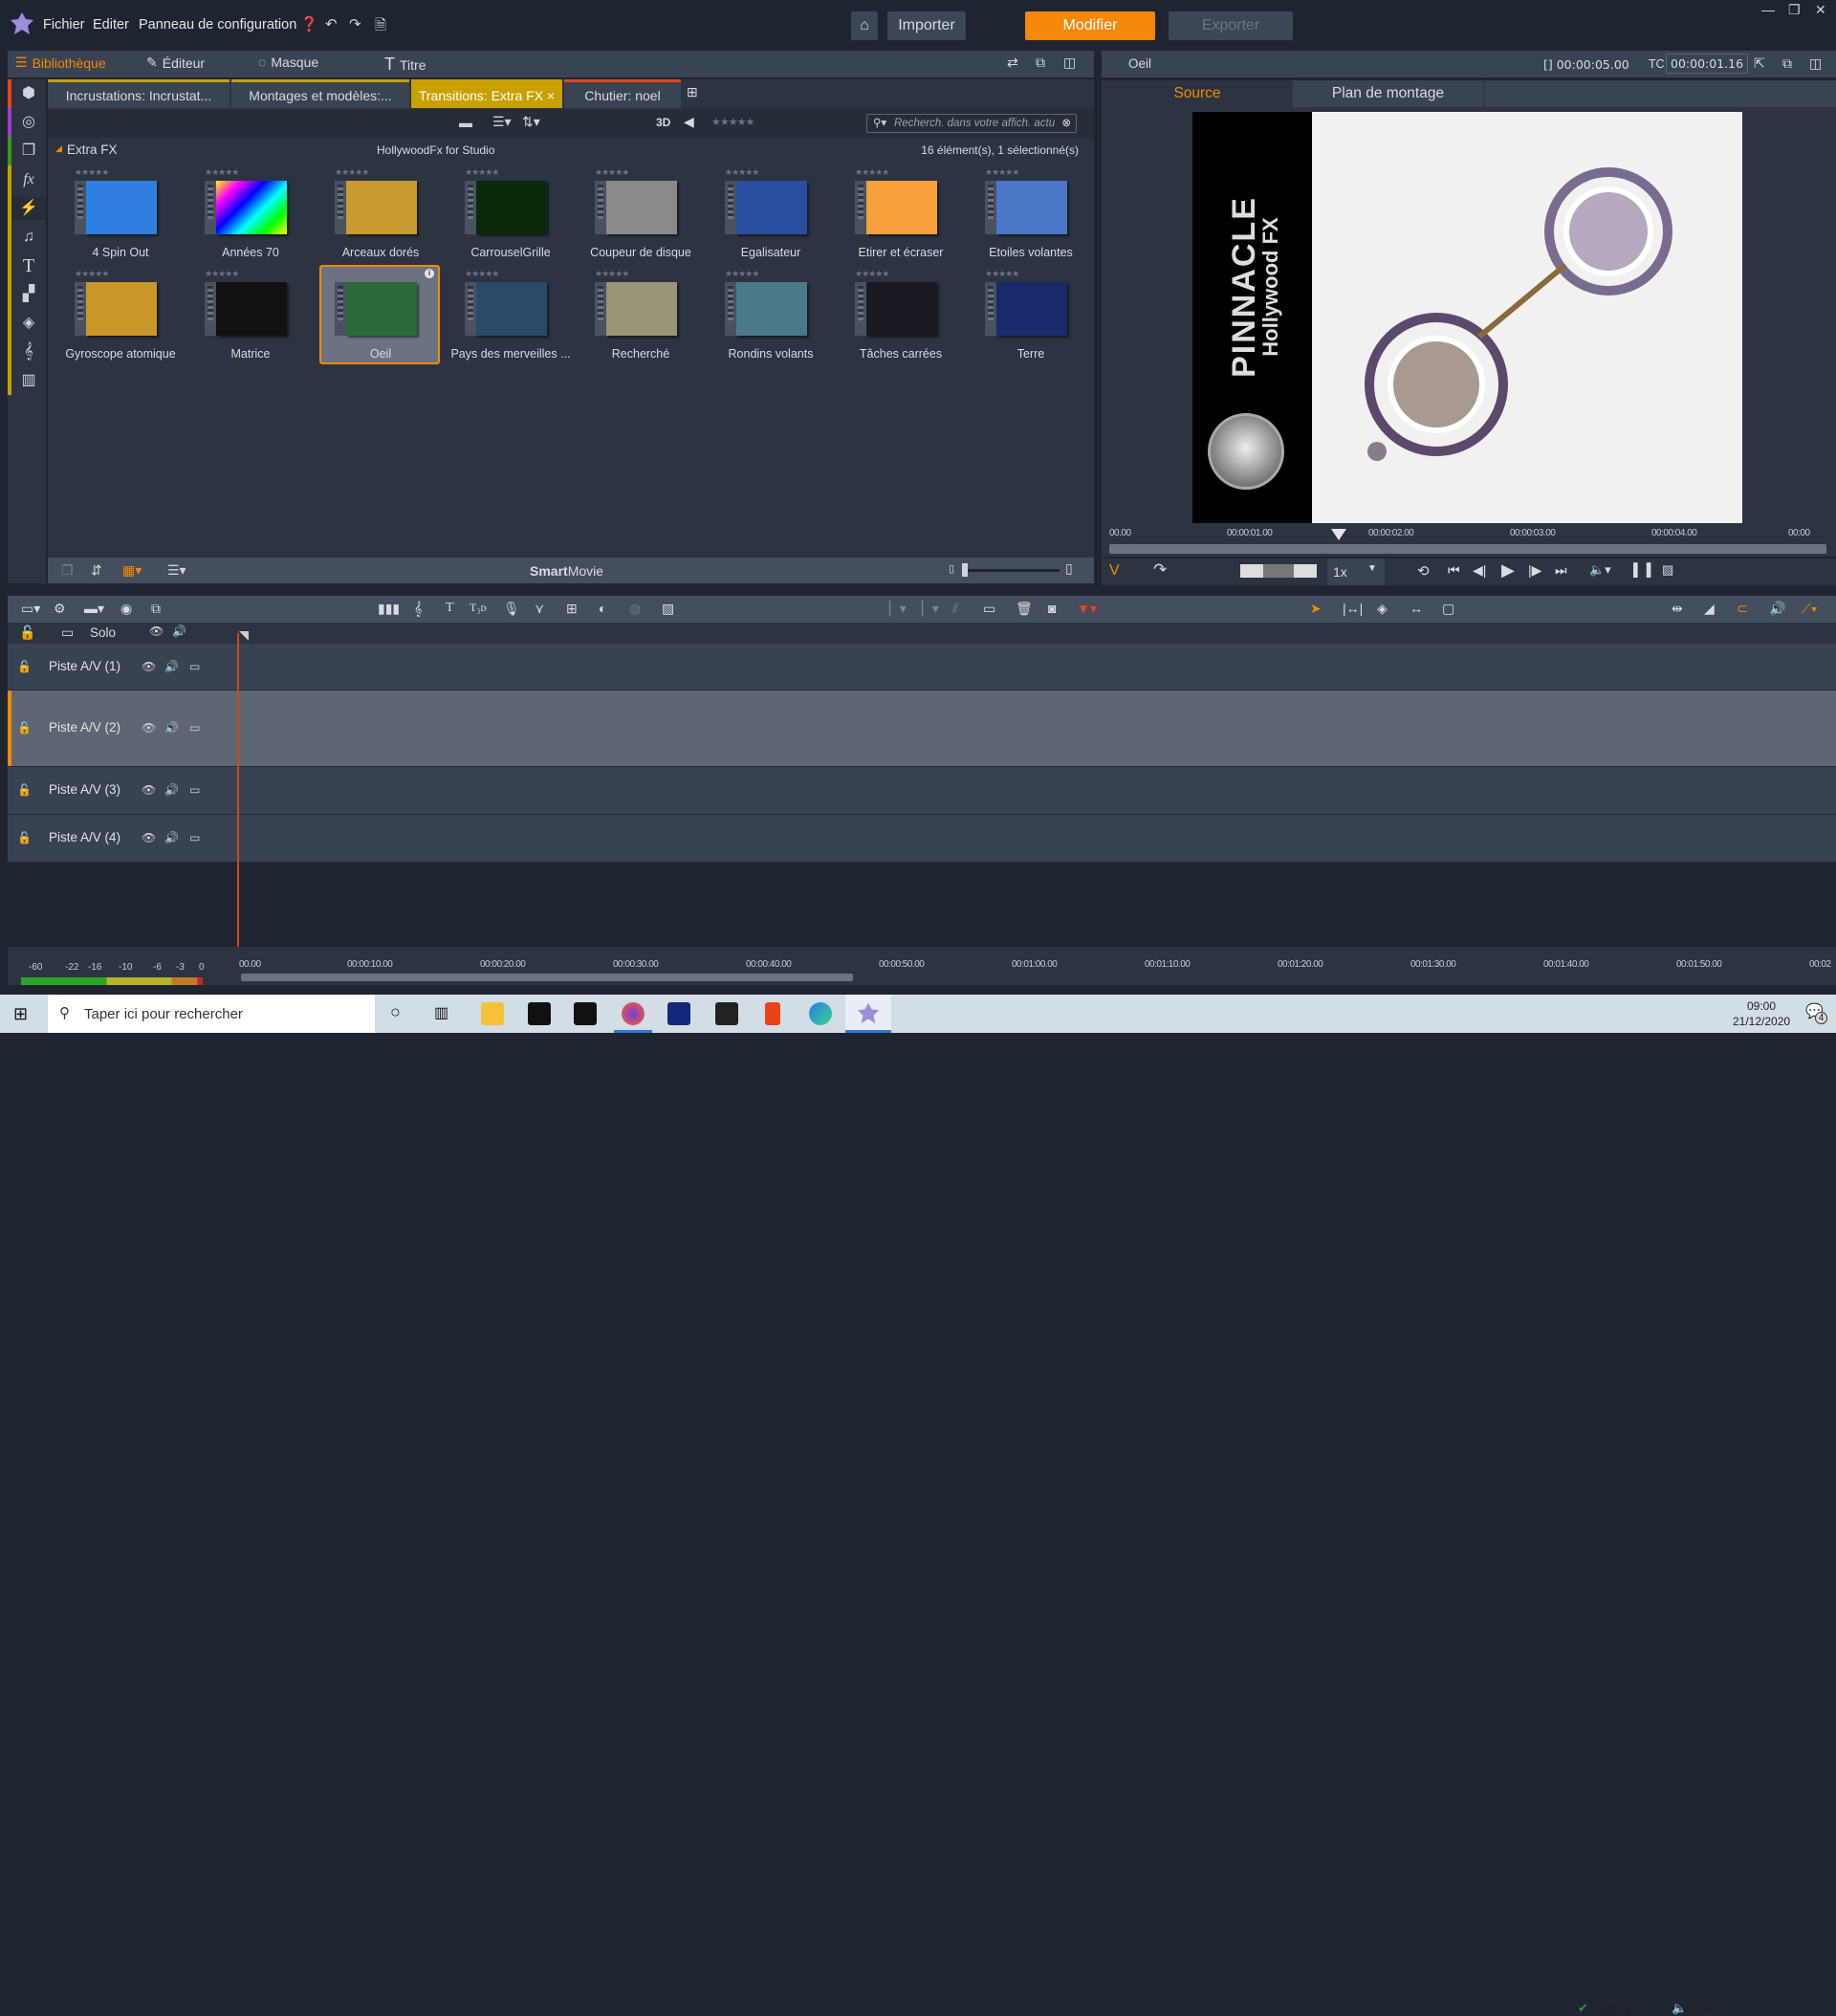 The width and height of the screenshot is (1836, 2016). Describe the element at coordinates (479, 608) in the screenshot. I see `title-3d-icon: T₃ᴅ` at that location.